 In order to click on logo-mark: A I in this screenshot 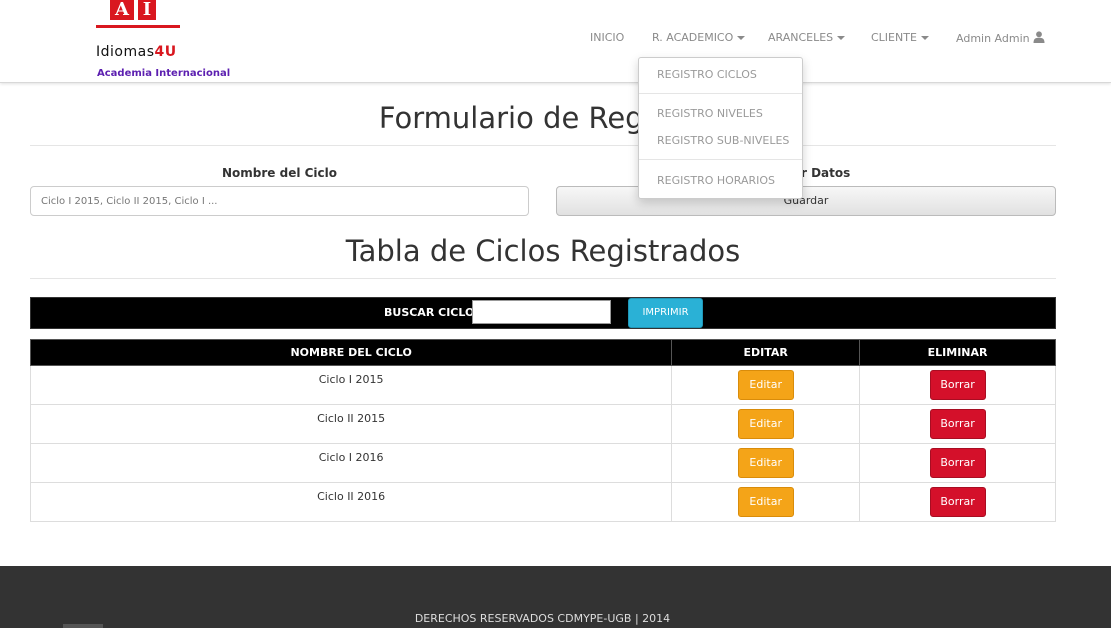, I will do `click(134, 11)`.